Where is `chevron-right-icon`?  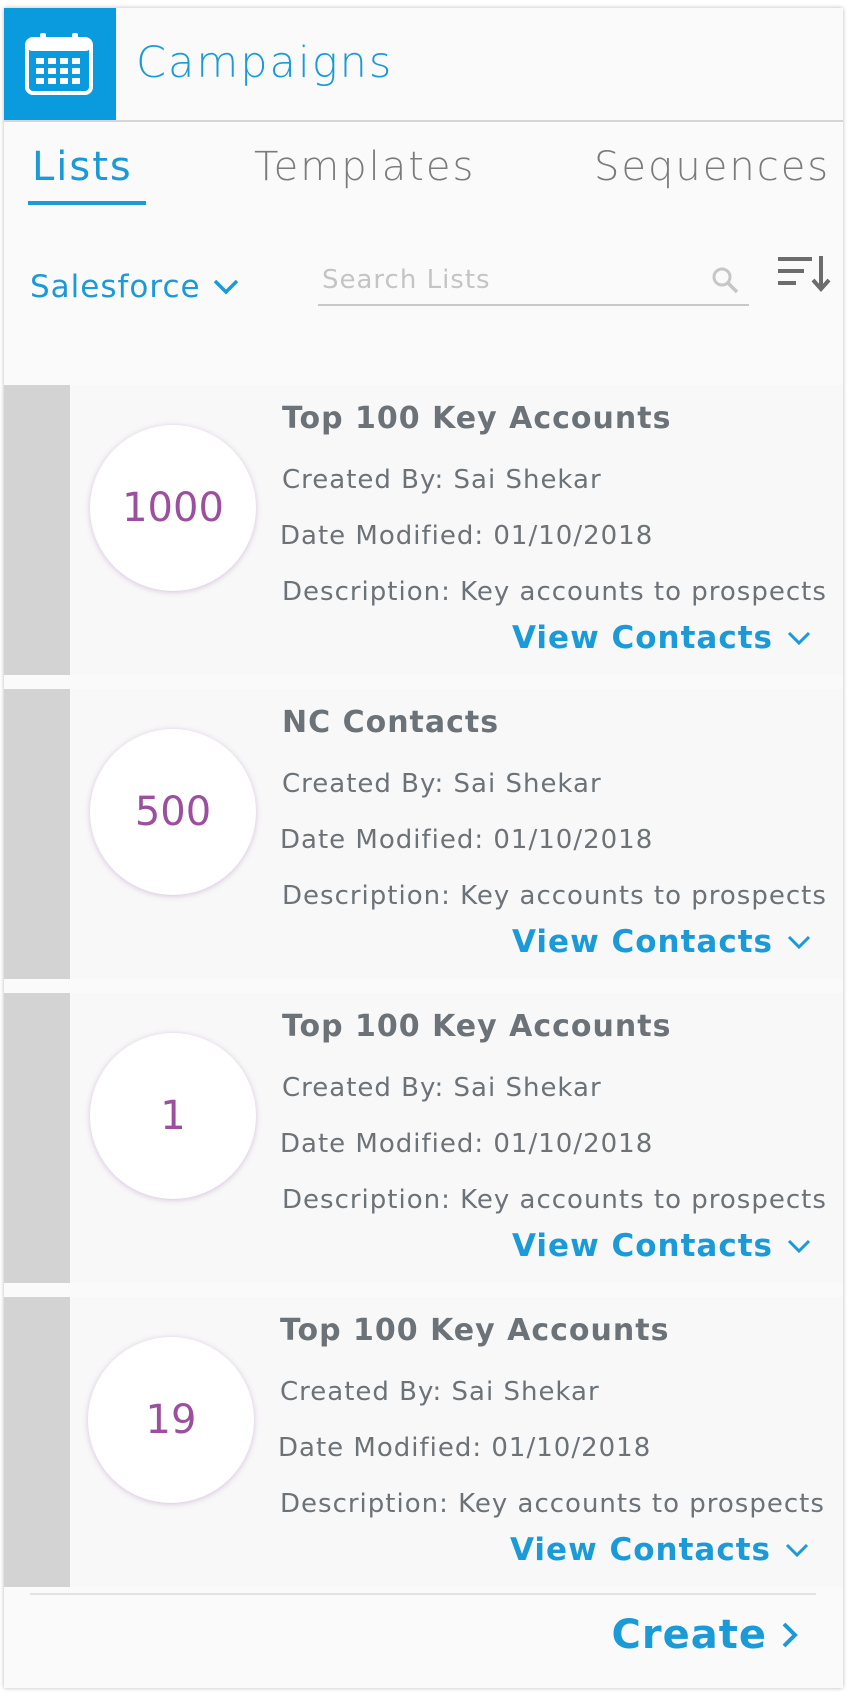 chevron-right-icon is located at coordinates (790, 1635).